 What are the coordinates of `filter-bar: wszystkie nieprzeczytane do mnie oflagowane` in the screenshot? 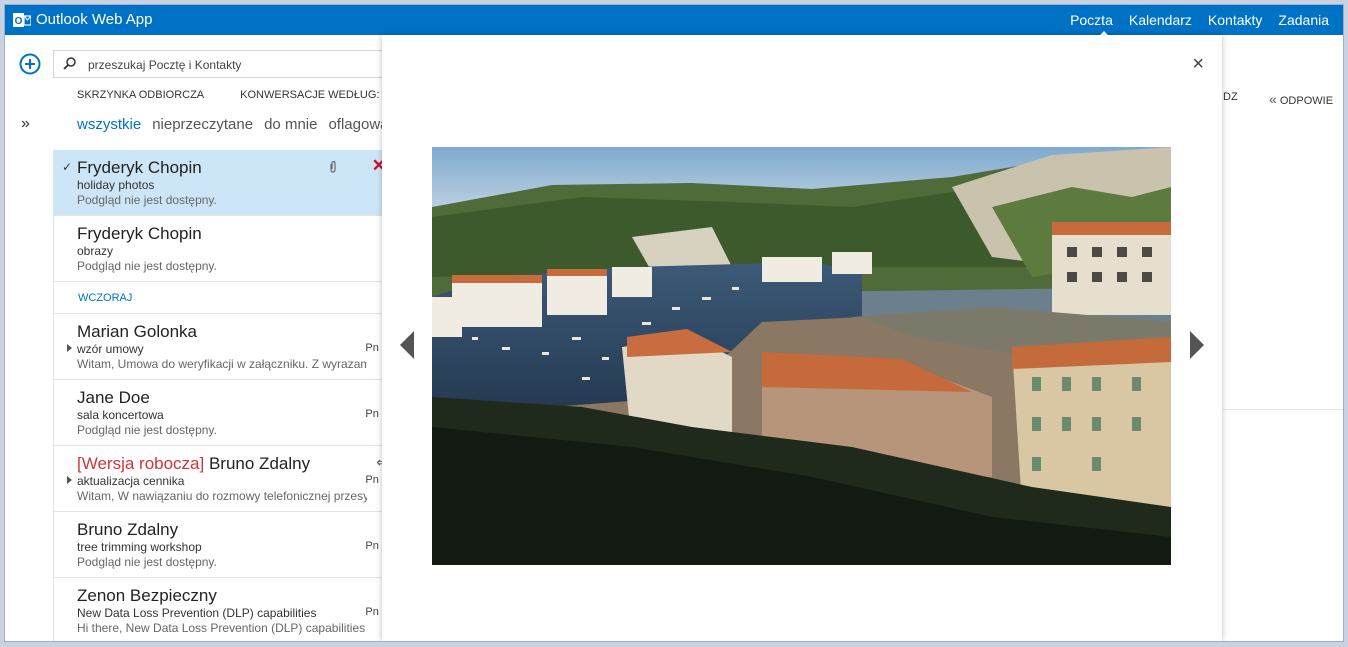 It's located at (246, 124).